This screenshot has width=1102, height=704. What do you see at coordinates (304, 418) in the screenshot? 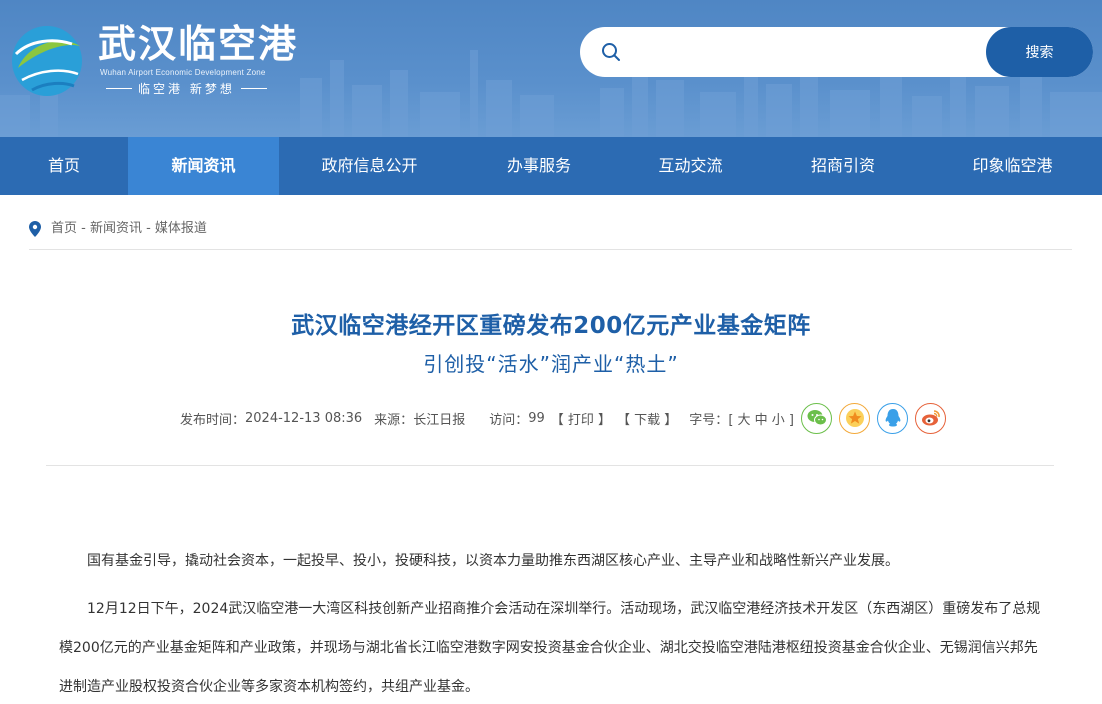
I see `publish-time: 2024-12-13 08:36` at bounding box center [304, 418].